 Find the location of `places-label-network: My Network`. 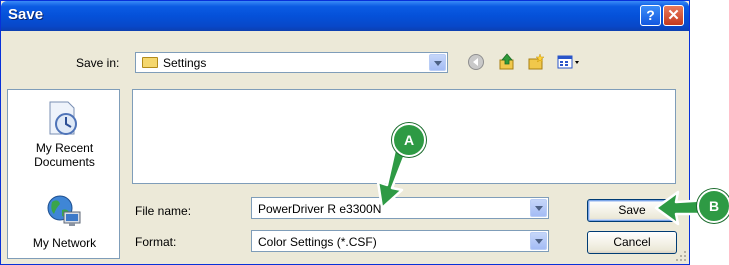

places-label-network: My Network is located at coordinates (64, 243).